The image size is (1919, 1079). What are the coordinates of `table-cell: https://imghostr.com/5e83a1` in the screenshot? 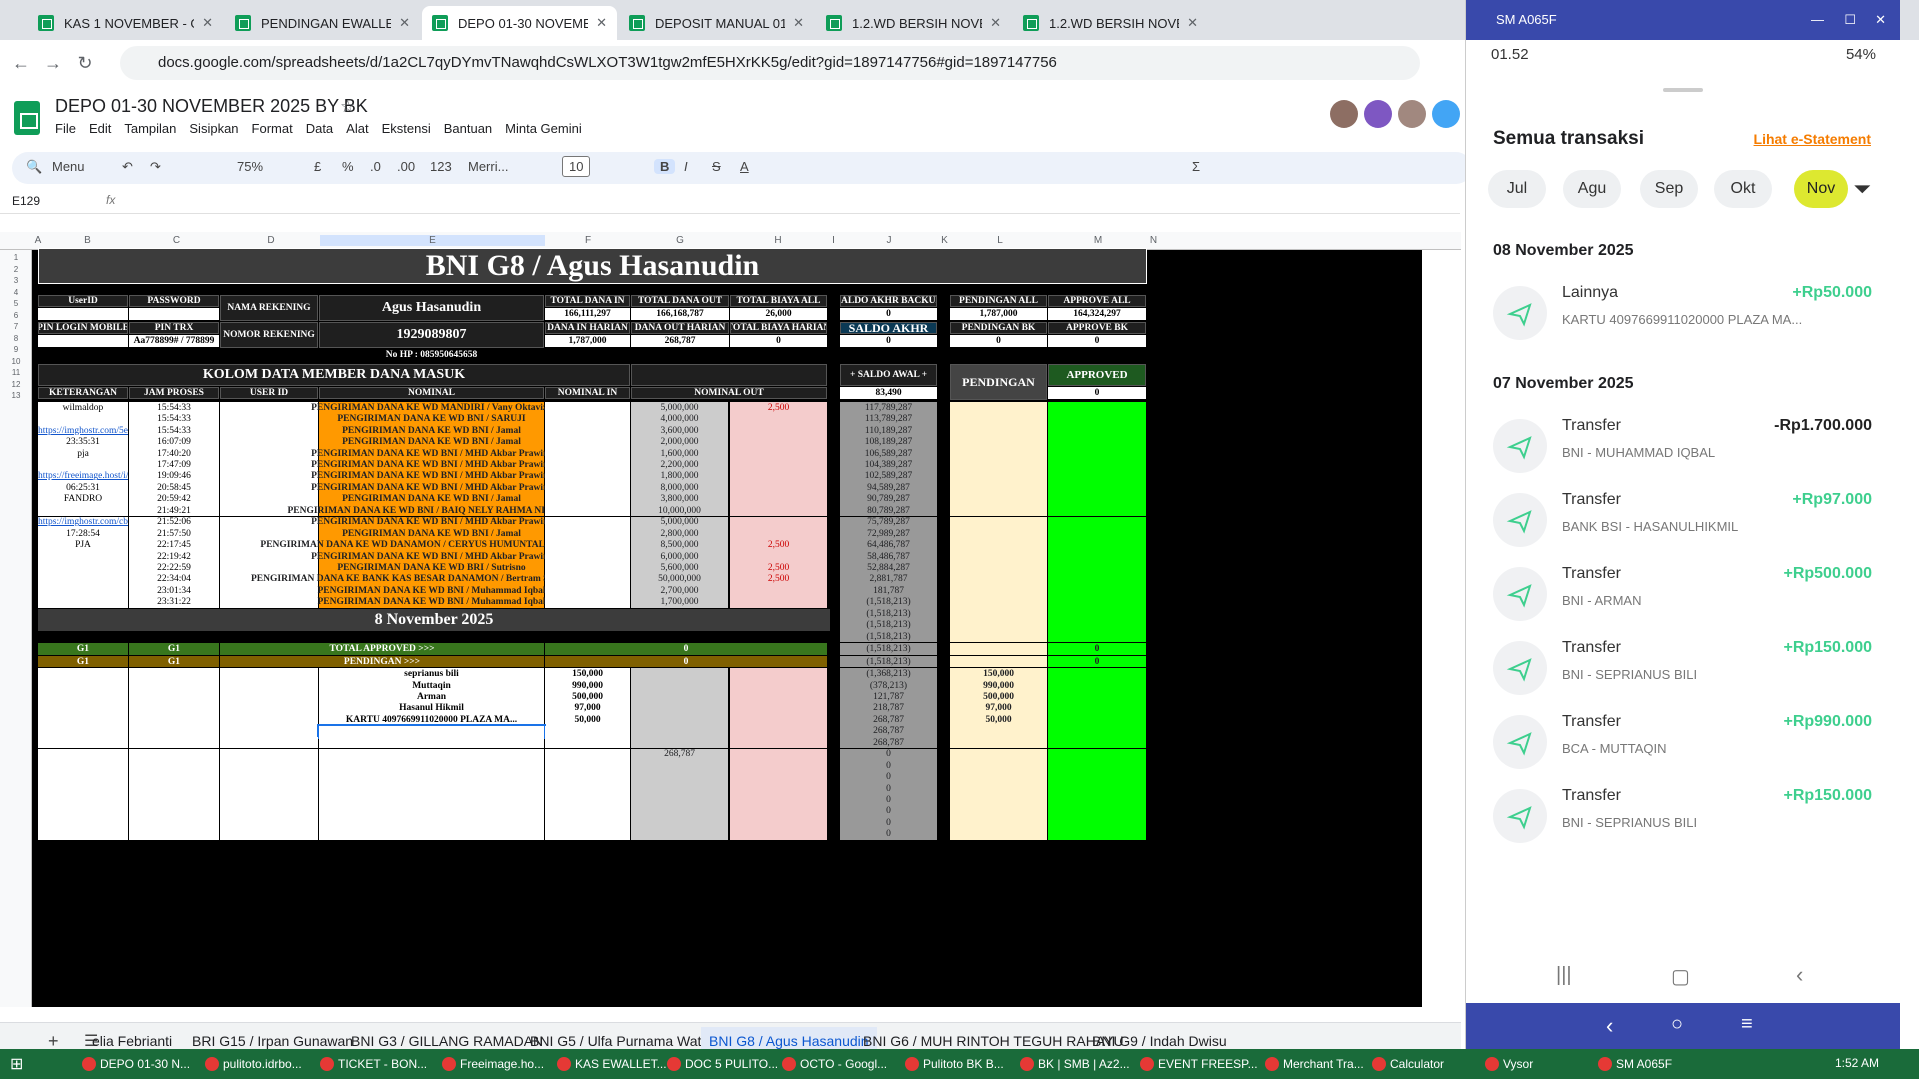 It's located at (83, 430).